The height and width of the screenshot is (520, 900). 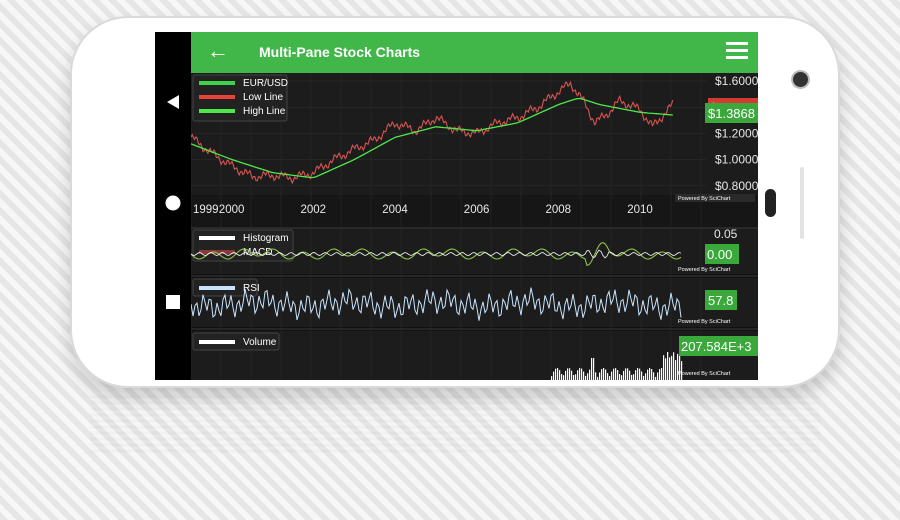 What do you see at coordinates (719, 254) in the screenshot?
I see `macd-badge-text: 0.00` at bounding box center [719, 254].